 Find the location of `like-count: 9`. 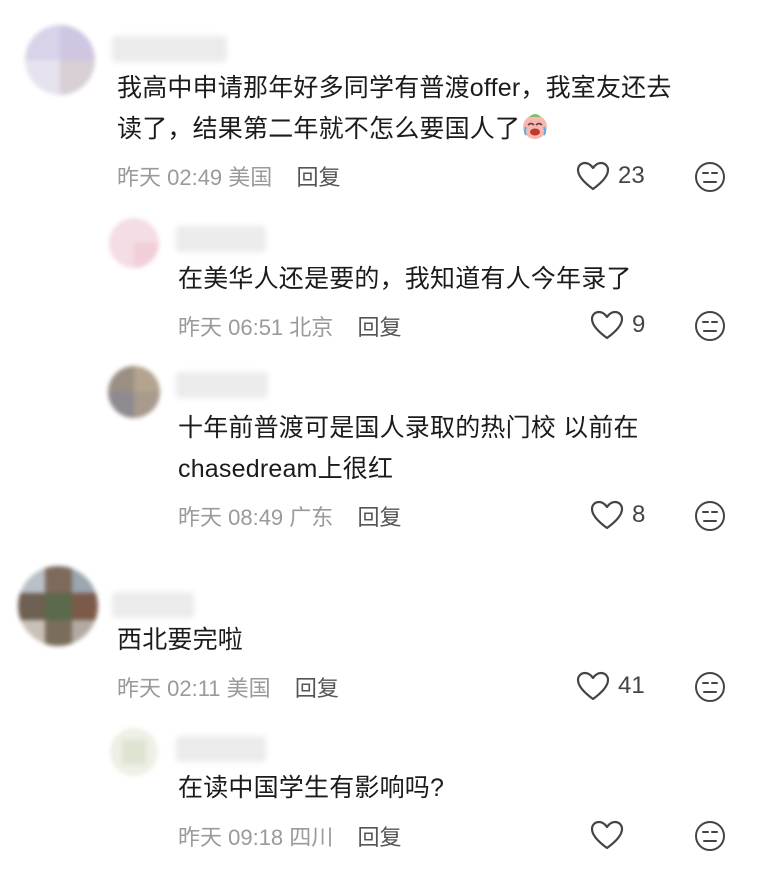

like-count: 9 is located at coordinates (639, 324).